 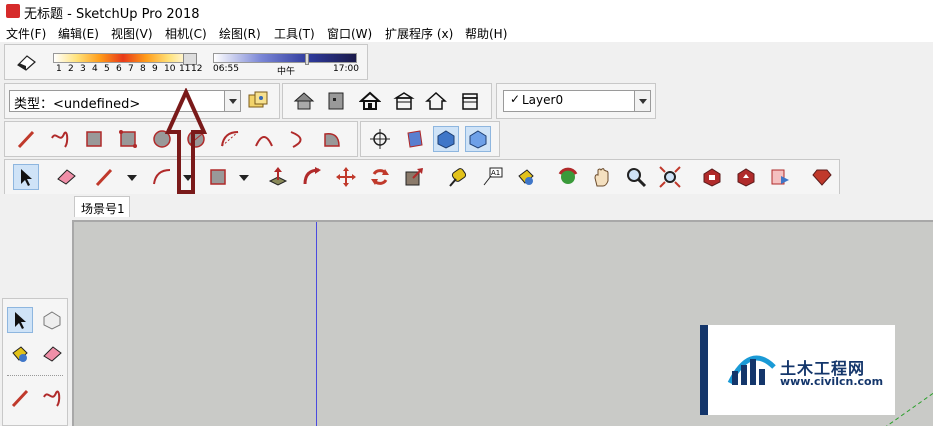 I want to click on text-icon: A1, so click(x=492, y=177).